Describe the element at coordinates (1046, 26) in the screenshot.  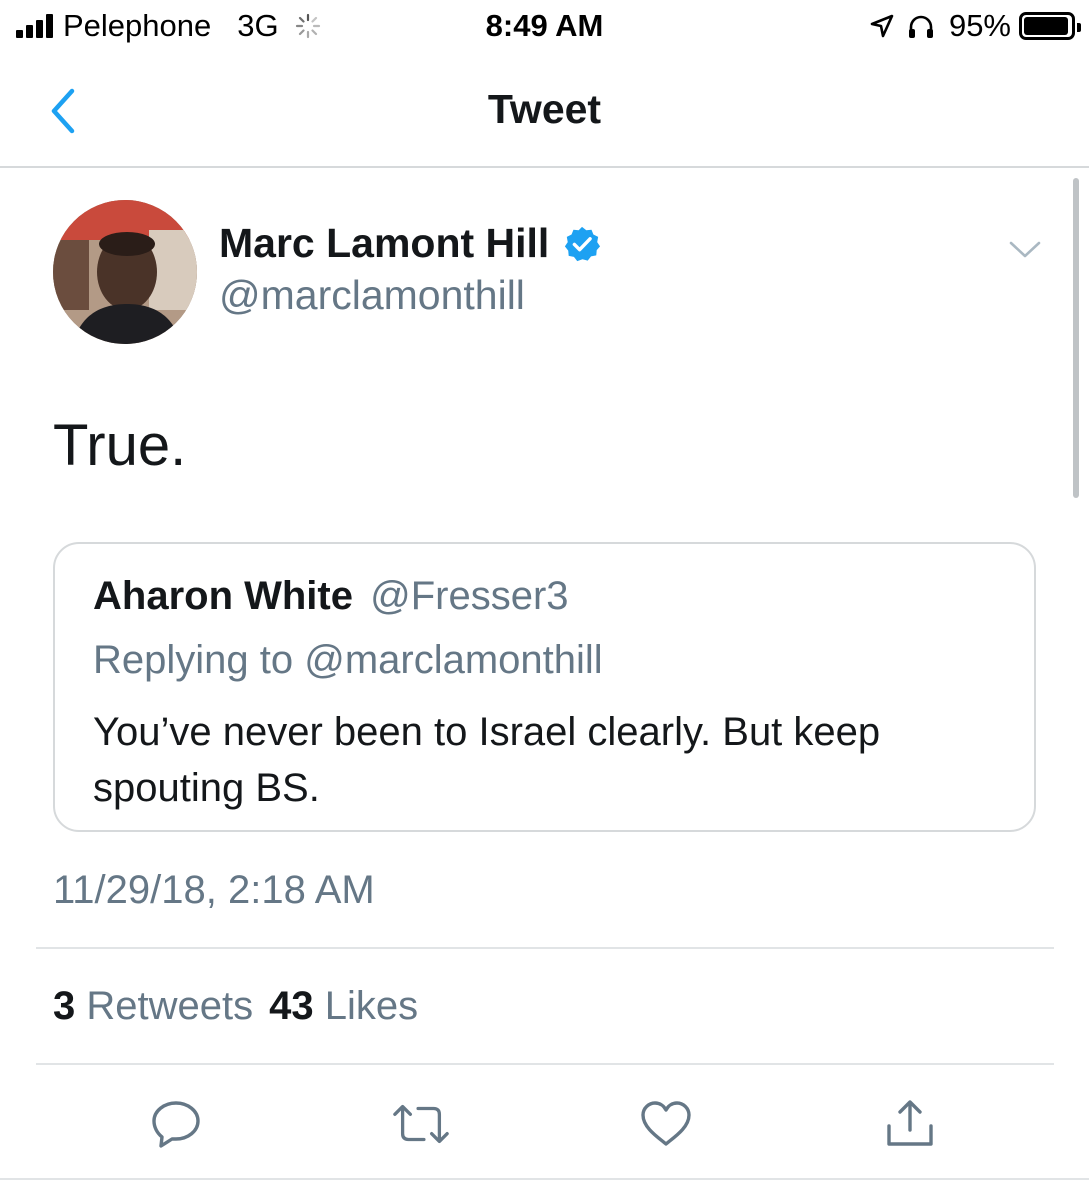
I see `battery-fill` at that location.